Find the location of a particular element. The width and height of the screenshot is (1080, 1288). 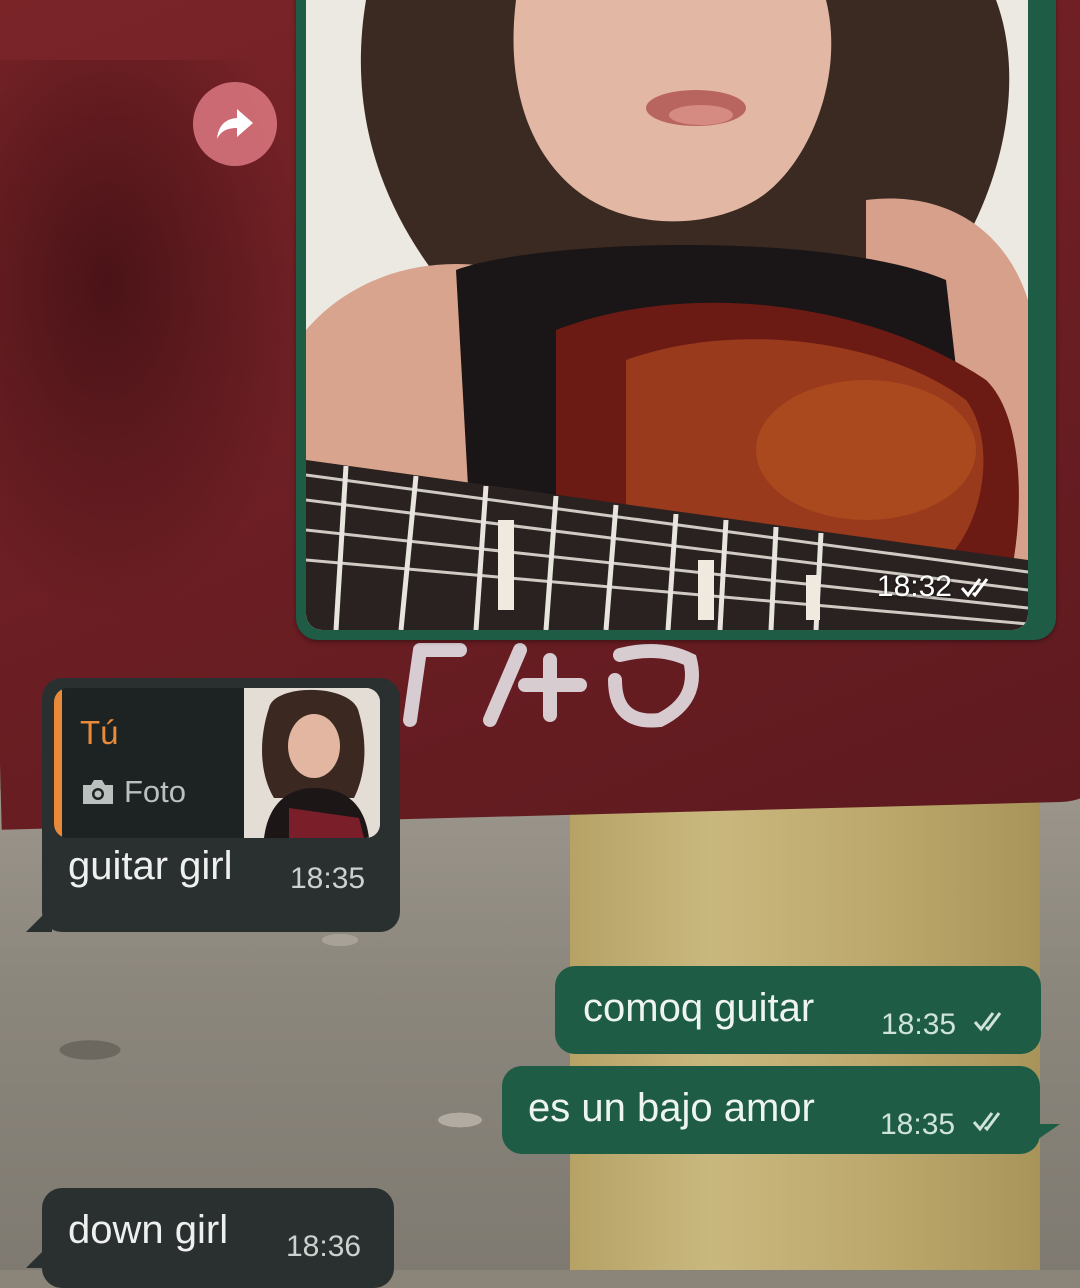

quote-type-label: Foto is located at coordinates (155, 791).